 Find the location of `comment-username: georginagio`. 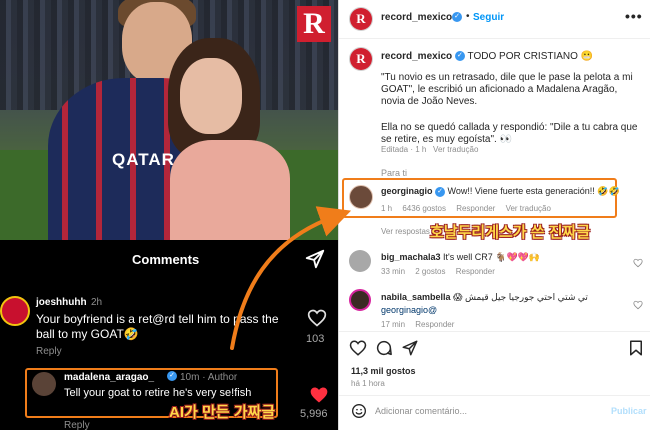

comment-username: georginagio is located at coordinates (407, 191).